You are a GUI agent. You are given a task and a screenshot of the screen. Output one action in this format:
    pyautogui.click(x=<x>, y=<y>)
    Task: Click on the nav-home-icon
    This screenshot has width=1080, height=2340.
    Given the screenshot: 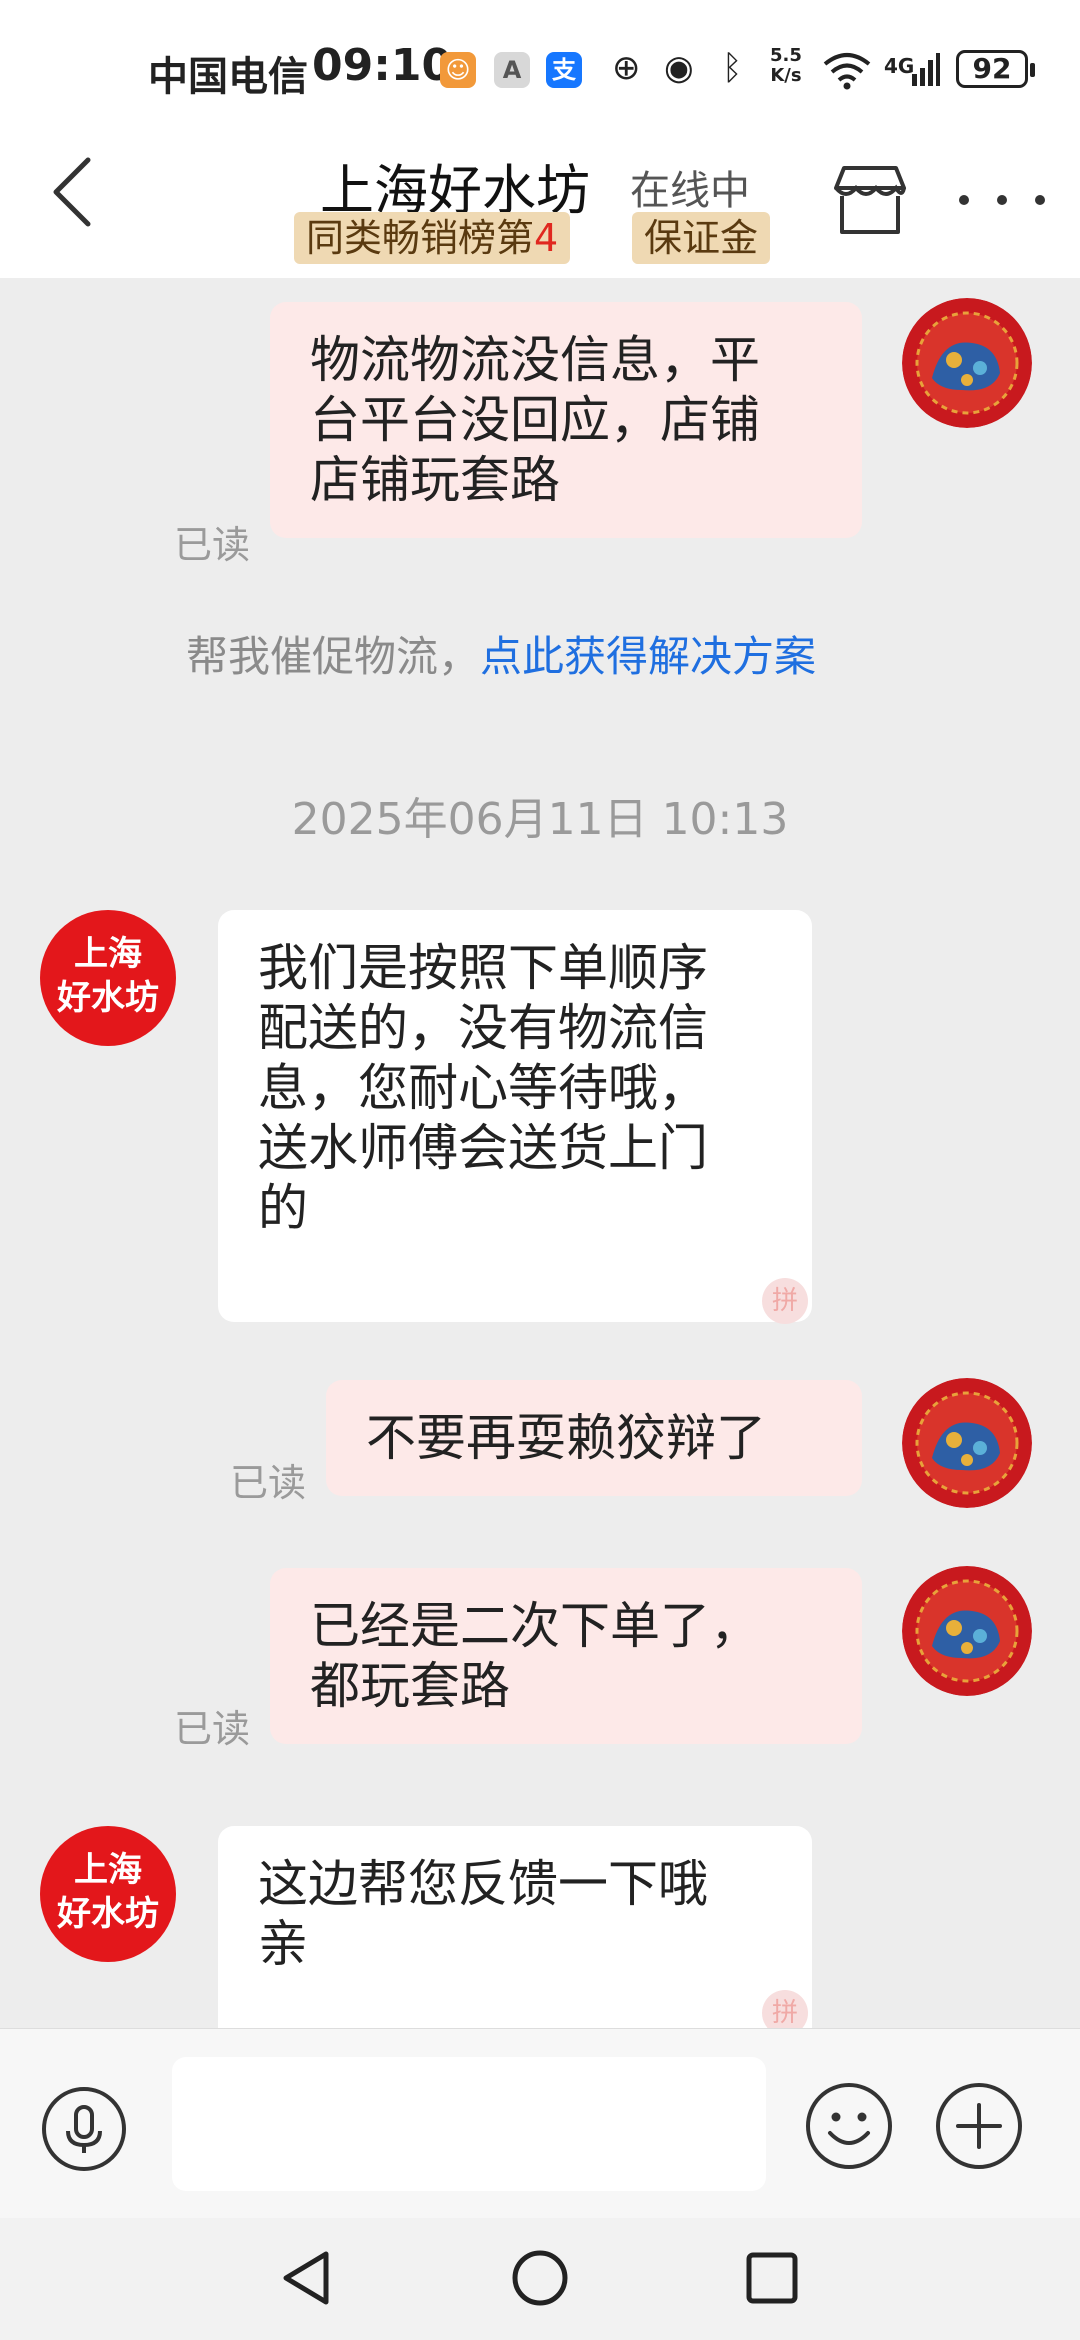 What is the action you would take?
    pyautogui.click(x=540, y=2278)
    